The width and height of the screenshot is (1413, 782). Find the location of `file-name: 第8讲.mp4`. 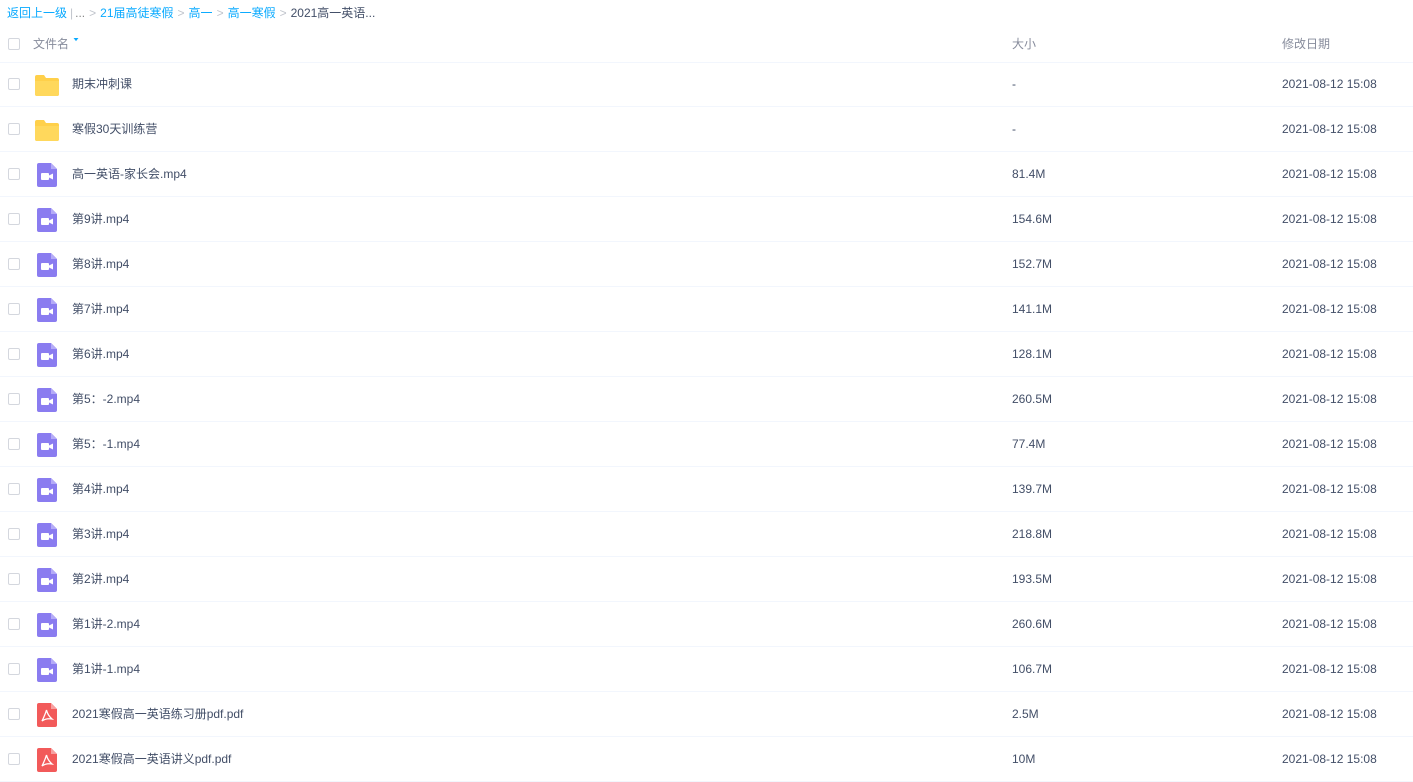

file-name: 第8讲.mp4 is located at coordinates (100, 264).